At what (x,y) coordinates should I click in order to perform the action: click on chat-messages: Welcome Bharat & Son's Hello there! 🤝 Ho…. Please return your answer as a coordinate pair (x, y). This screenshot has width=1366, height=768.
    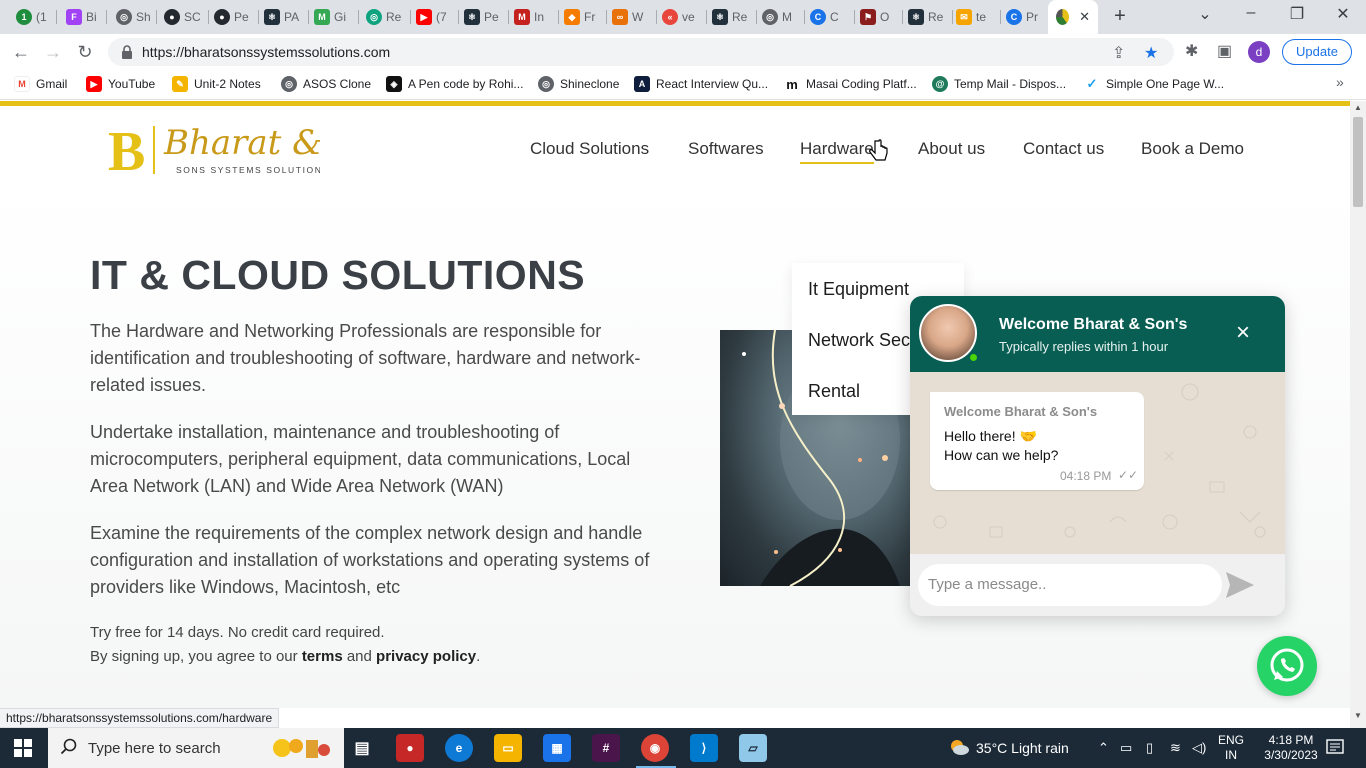
    Looking at the image, I should click on (1097, 463).